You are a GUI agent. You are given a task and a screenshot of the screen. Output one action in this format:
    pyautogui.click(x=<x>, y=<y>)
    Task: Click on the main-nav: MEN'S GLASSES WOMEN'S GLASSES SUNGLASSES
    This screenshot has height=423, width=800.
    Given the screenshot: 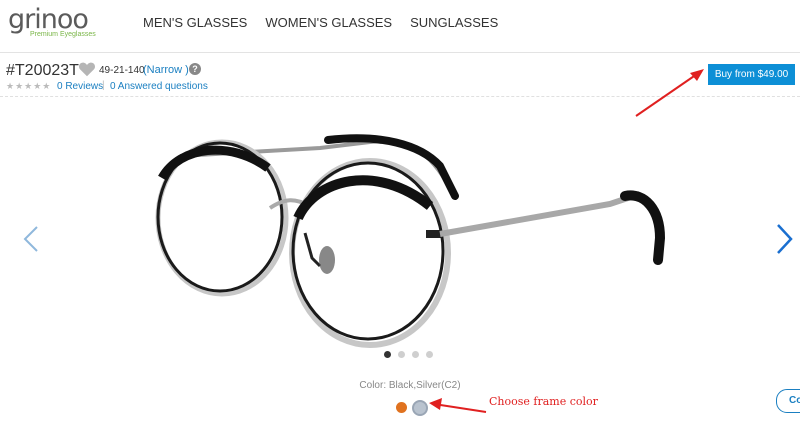 What is the action you would take?
    pyautogui.click(x=320, y=22)
    